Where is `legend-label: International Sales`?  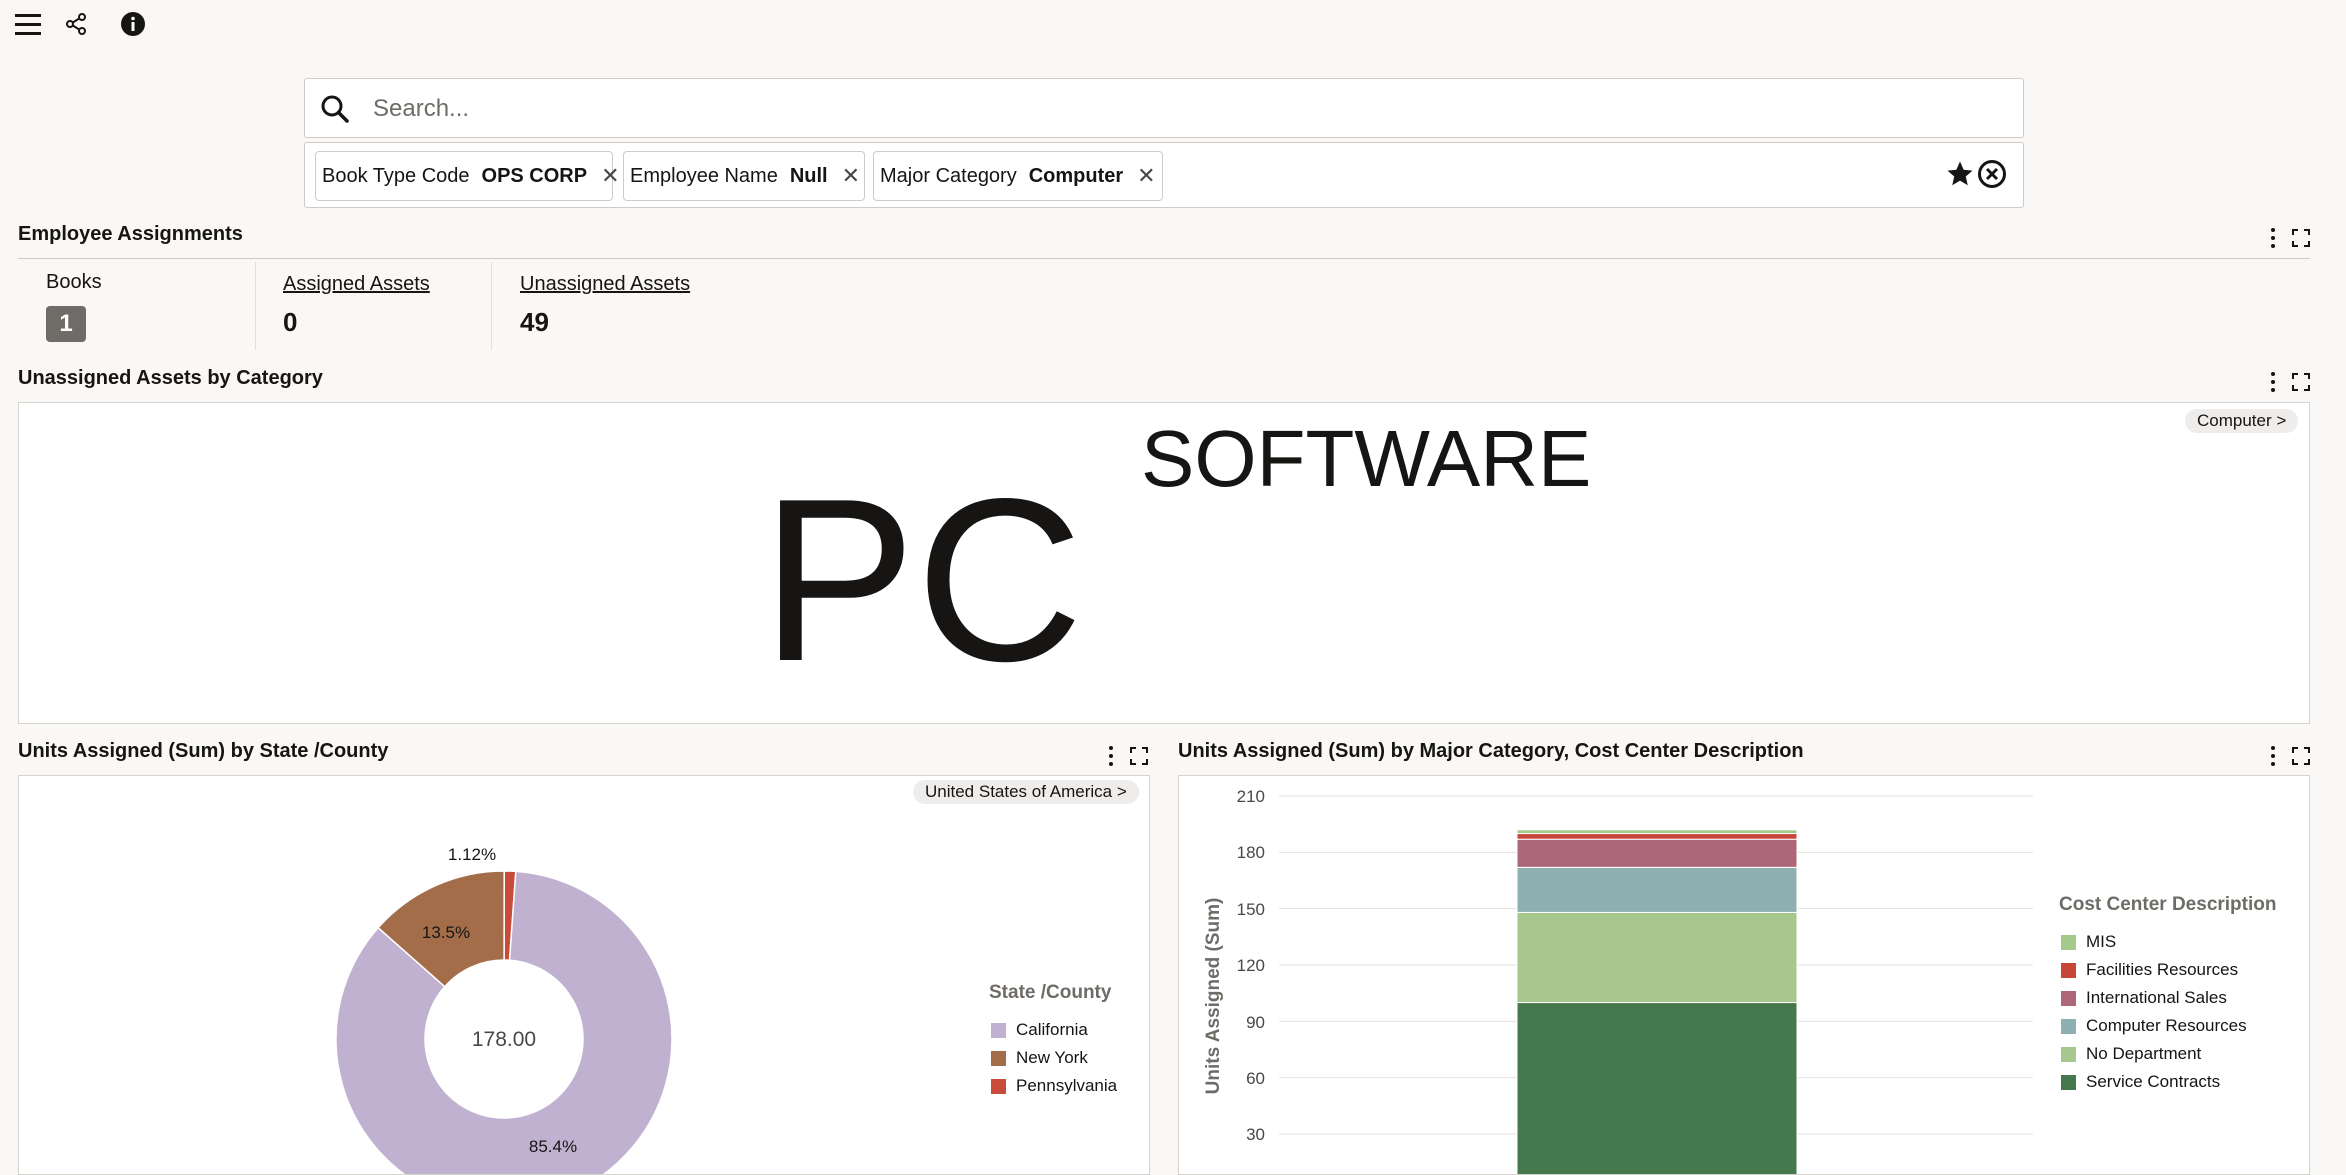
legend-label: International Sales is located at coordinates (2156, 997).